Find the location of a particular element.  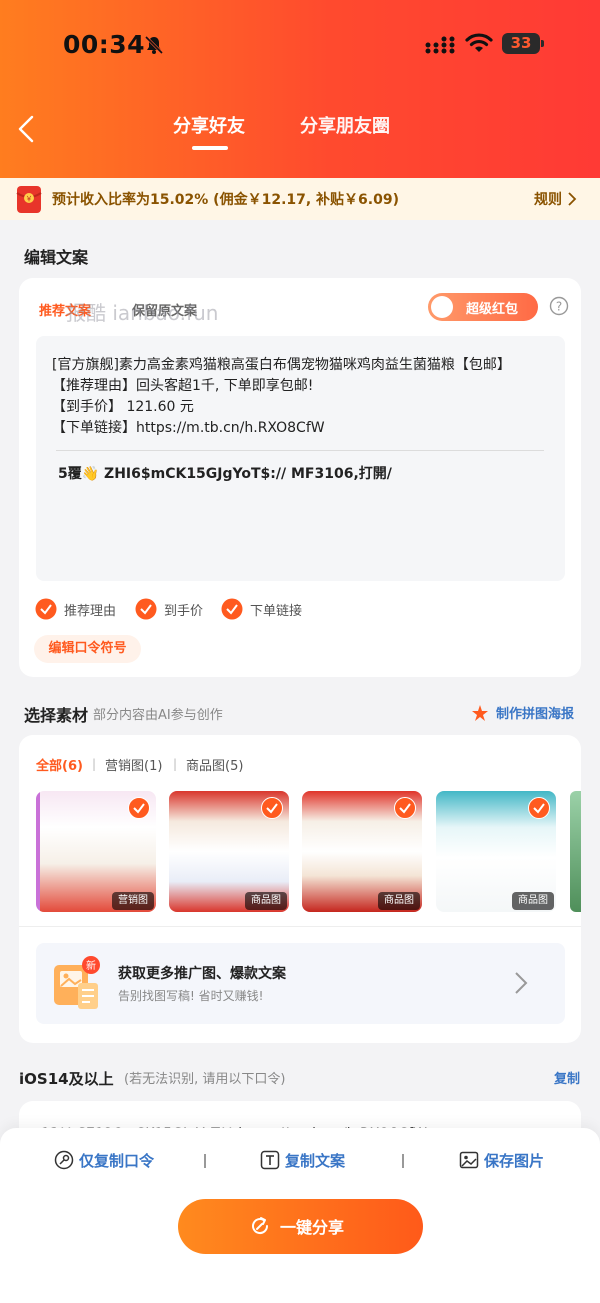

promo-banner is located at coordinates (300, 983).